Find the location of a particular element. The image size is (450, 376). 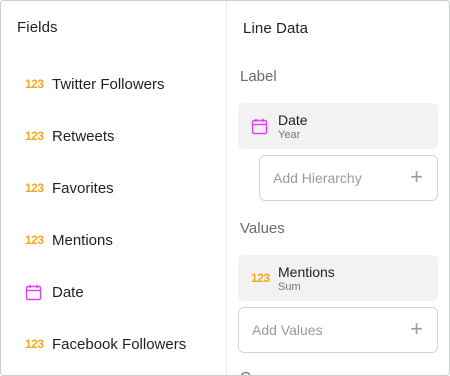

chip-subtitle: Sum is located at coordinates (289, 287).